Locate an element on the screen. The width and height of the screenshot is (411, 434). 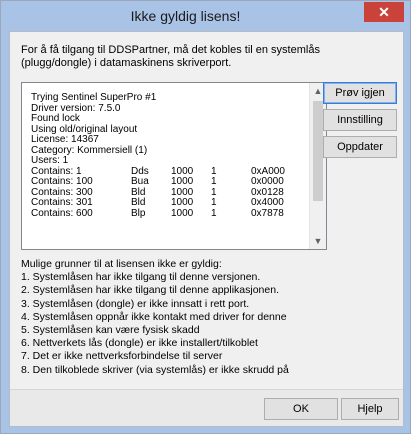
settings-button: Innstilling is located at coordinates (360, 120).